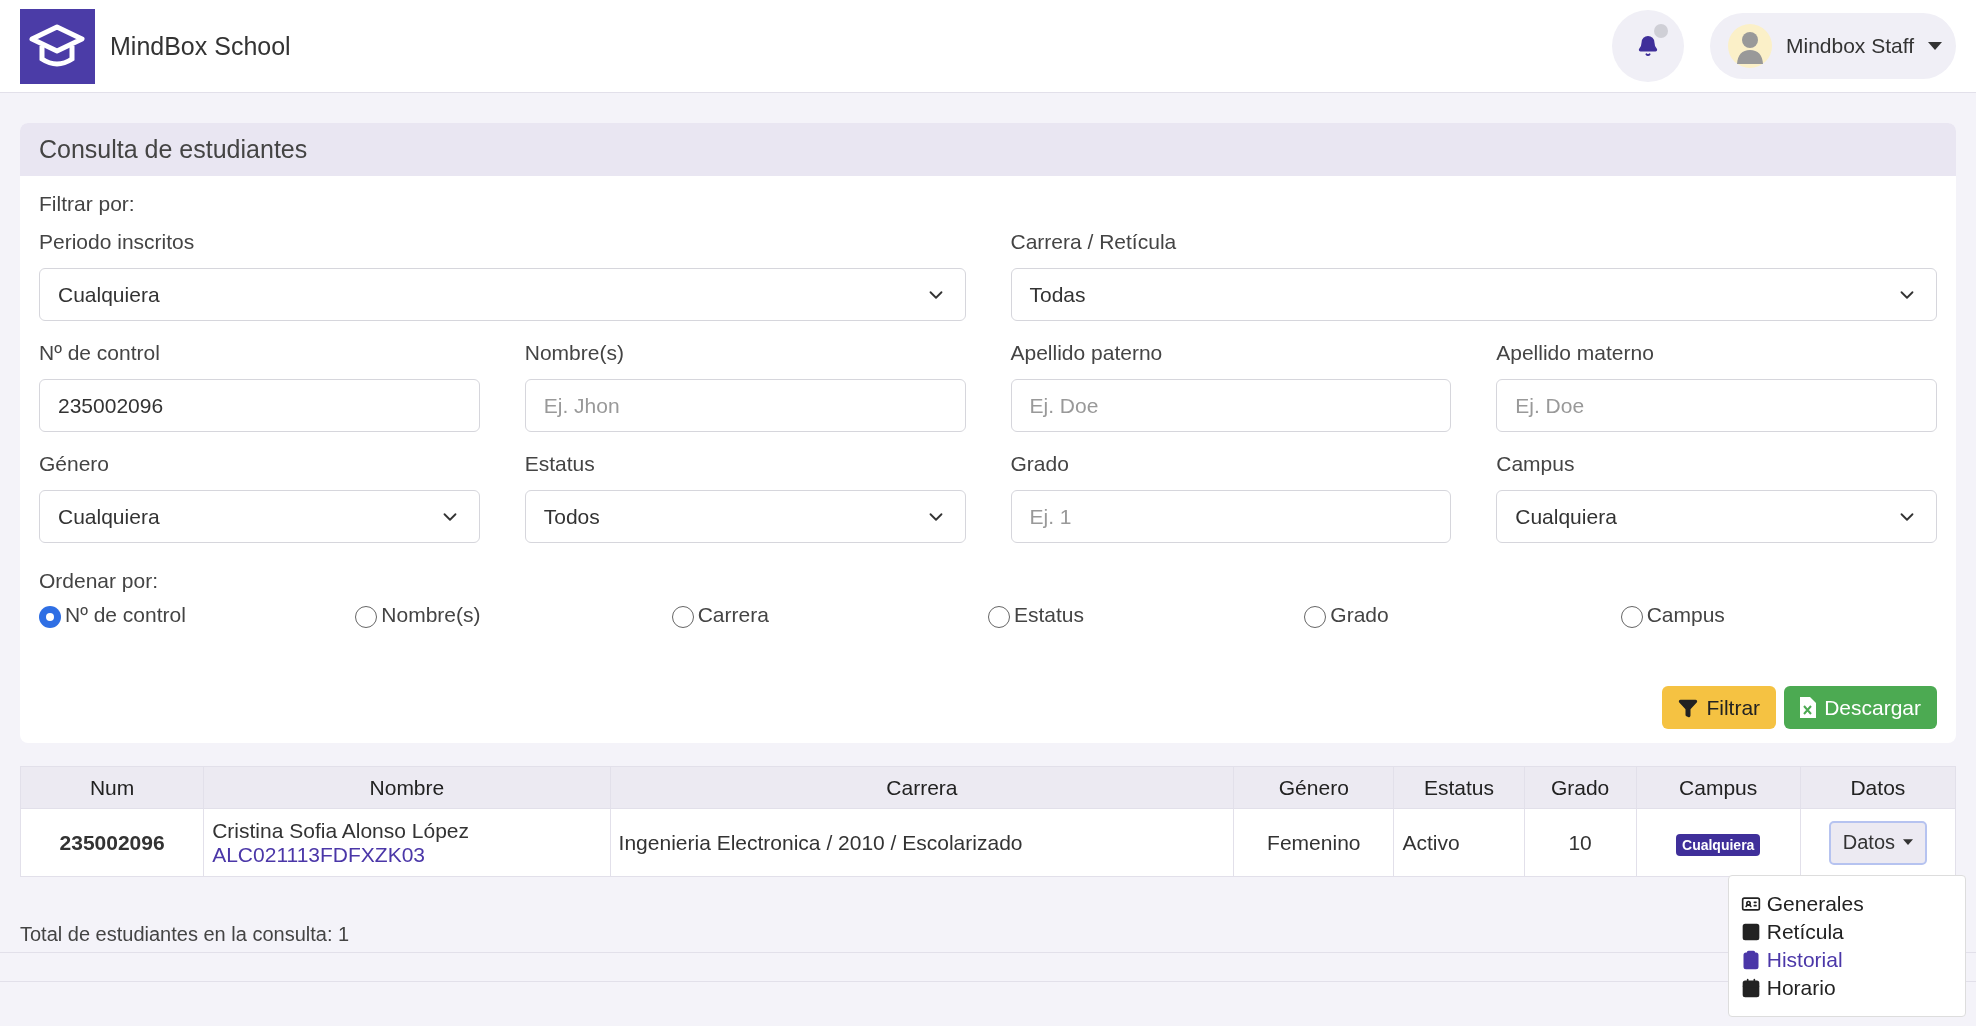 The height and width of the screenshot is (1026, 1976). I want to click on app-title: MindBox School, so click(200, 46).